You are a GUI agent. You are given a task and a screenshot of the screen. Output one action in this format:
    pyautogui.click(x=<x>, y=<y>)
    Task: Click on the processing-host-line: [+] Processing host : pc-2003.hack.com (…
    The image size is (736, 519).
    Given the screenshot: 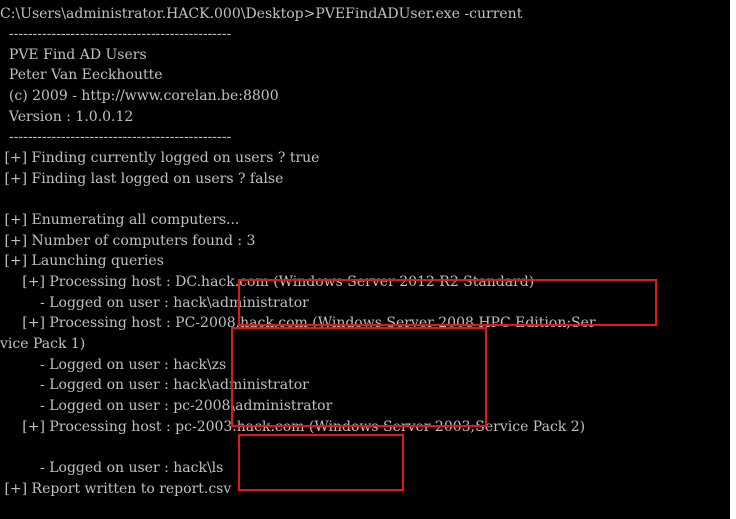 What is the action you would take?
    pyautogui.click(x=293, y=427)
    